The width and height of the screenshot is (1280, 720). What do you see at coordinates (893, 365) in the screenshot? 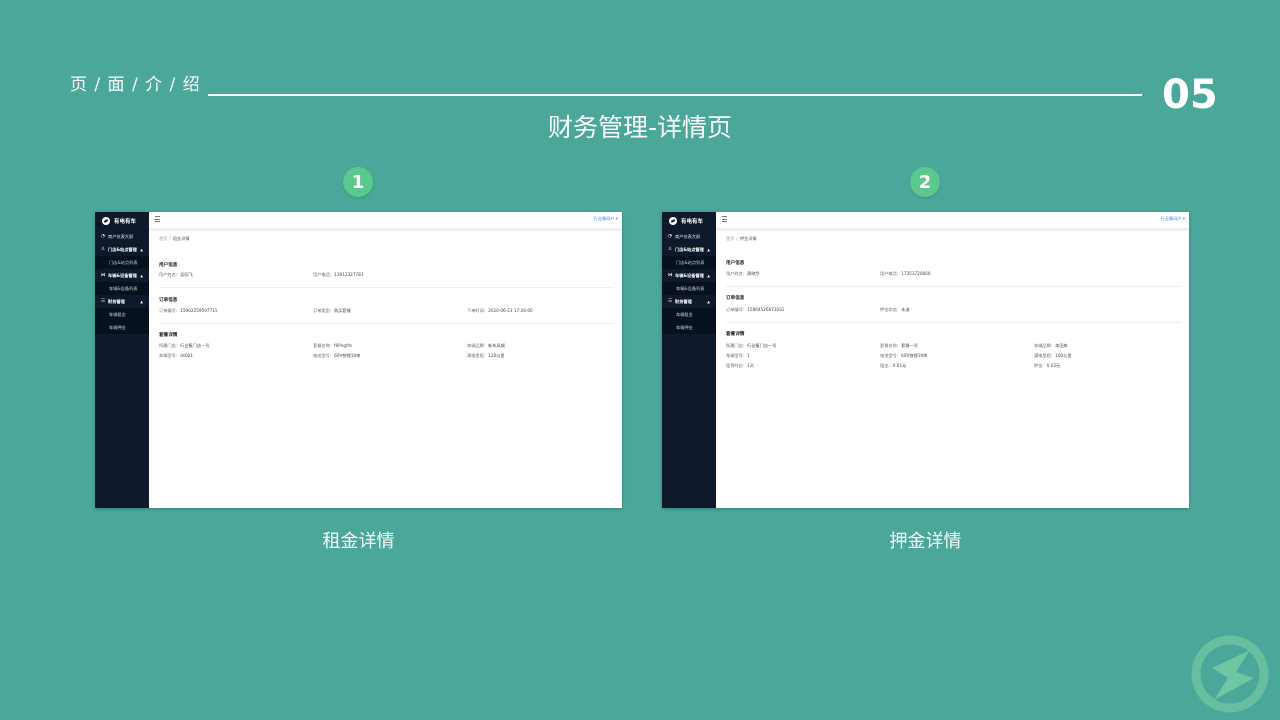
I see `package-field: 租金: 0.01元` at bounding box center [893, 365].